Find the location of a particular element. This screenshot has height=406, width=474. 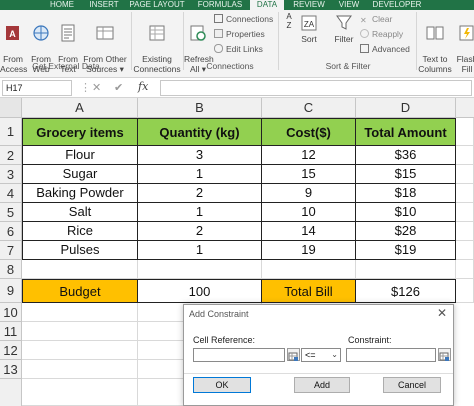

row-header-8: 8 is located at coordinates (11, 269).